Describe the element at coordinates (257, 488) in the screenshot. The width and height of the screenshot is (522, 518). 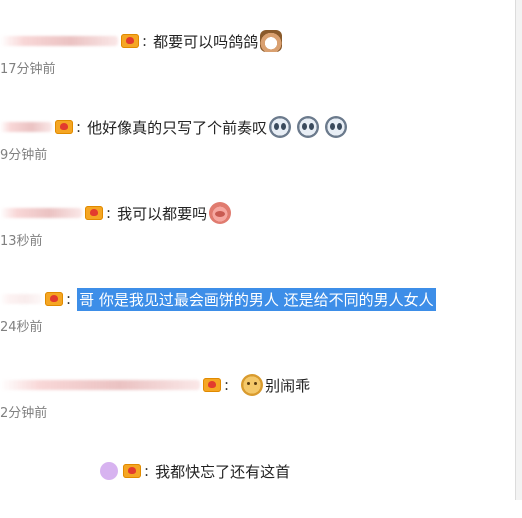
I see `comment-item: : 我都快忘了还有这首` at that location.